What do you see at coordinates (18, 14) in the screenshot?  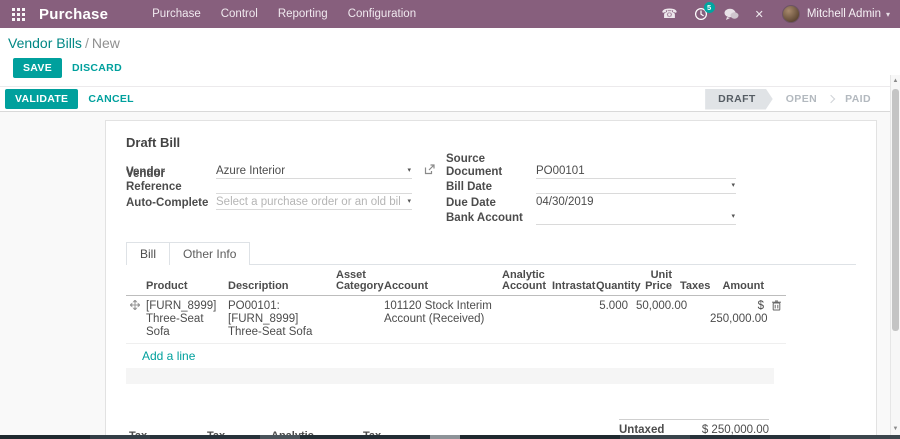 I see `apps-grid-icon` at bounding box center [18, 14].